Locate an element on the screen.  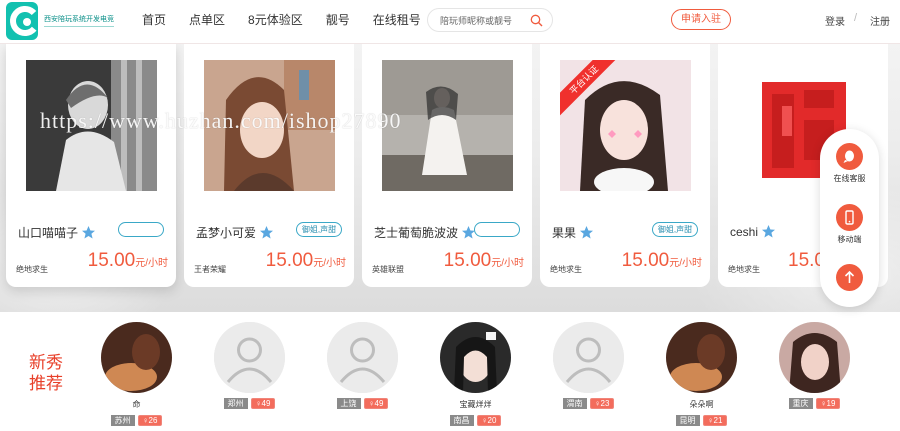
player-name: 孟梦小可爱 is located at coordinates (235, 232).